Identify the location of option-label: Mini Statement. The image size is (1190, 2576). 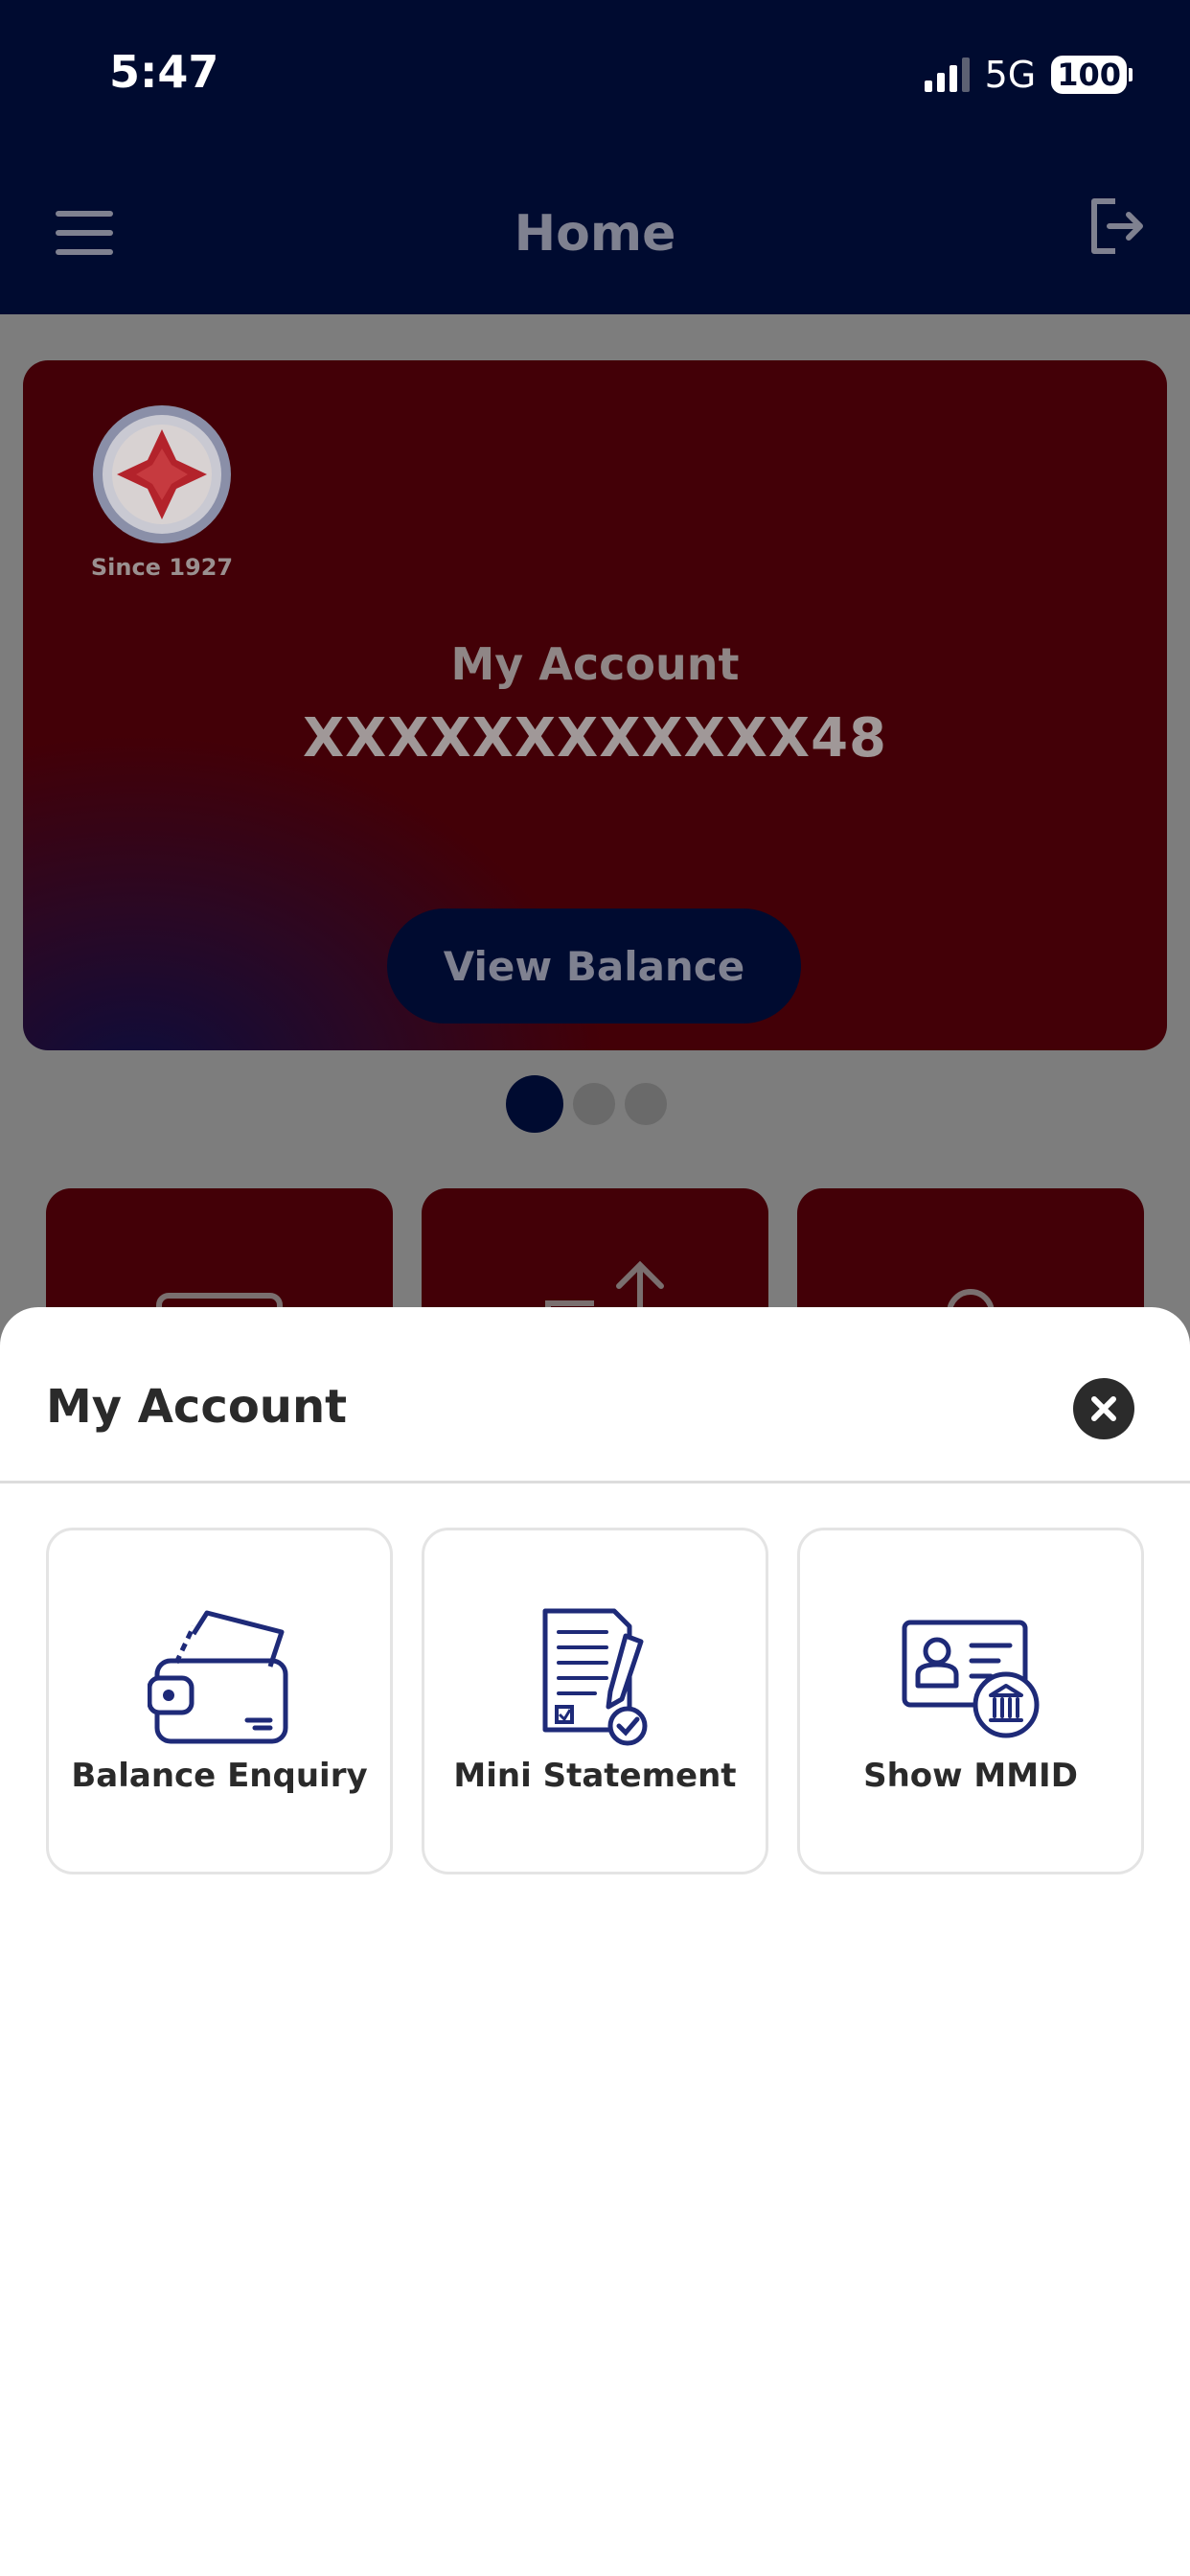
(595, 1776).